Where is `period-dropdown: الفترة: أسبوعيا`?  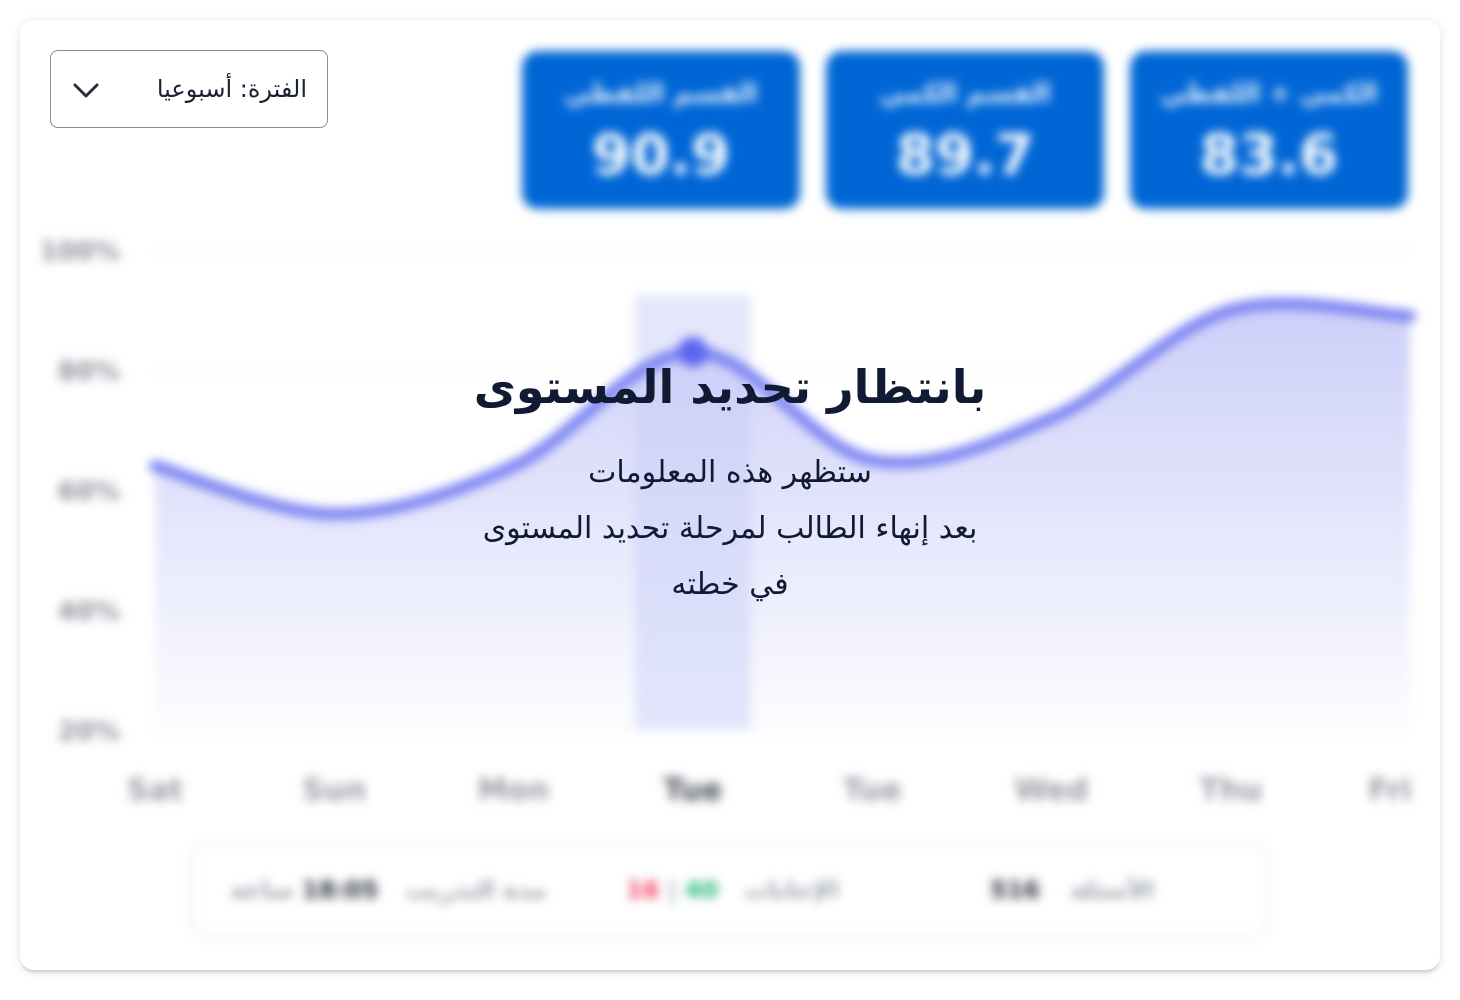 period-dropdown: الفترة: أسبوعيا is located at coordinates (189, 89).